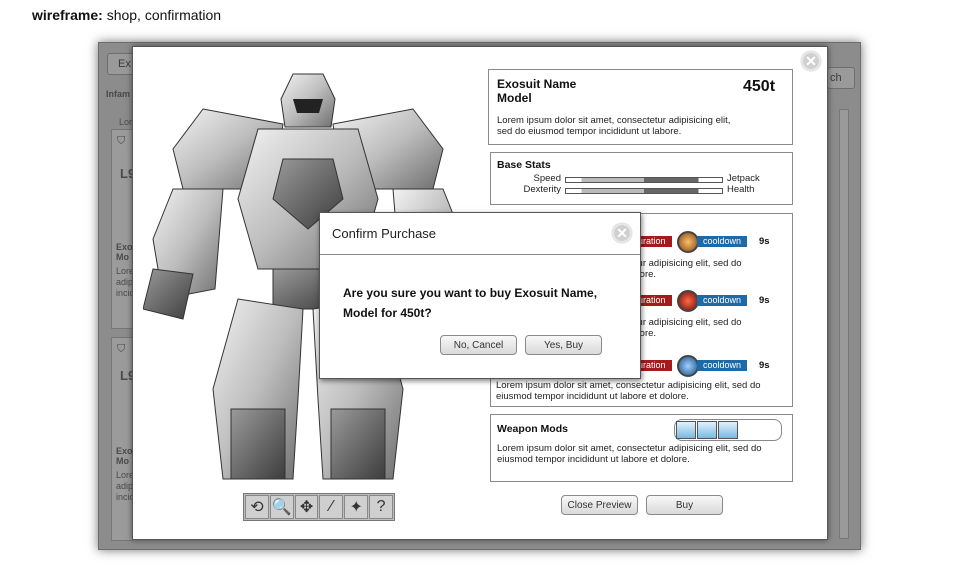  What do you see at coordinates (622, 233) in the screenshot?
I see `close-dialog-icon: ✕` at bounding box center [622, 233].